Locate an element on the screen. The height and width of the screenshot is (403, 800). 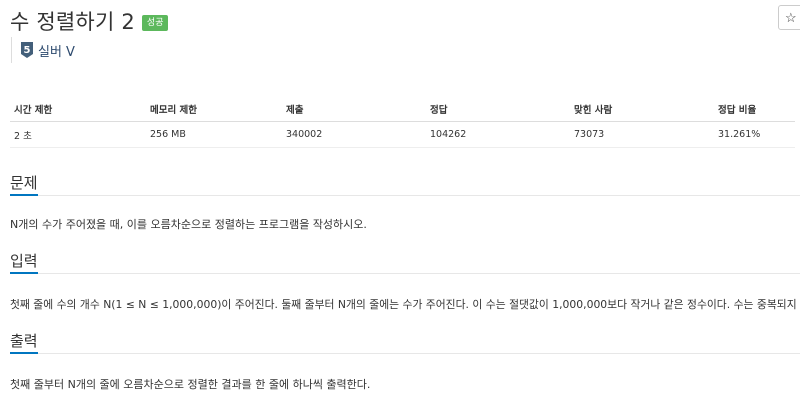
solved-users-value: 73073 is located at coordinates (642, 134).